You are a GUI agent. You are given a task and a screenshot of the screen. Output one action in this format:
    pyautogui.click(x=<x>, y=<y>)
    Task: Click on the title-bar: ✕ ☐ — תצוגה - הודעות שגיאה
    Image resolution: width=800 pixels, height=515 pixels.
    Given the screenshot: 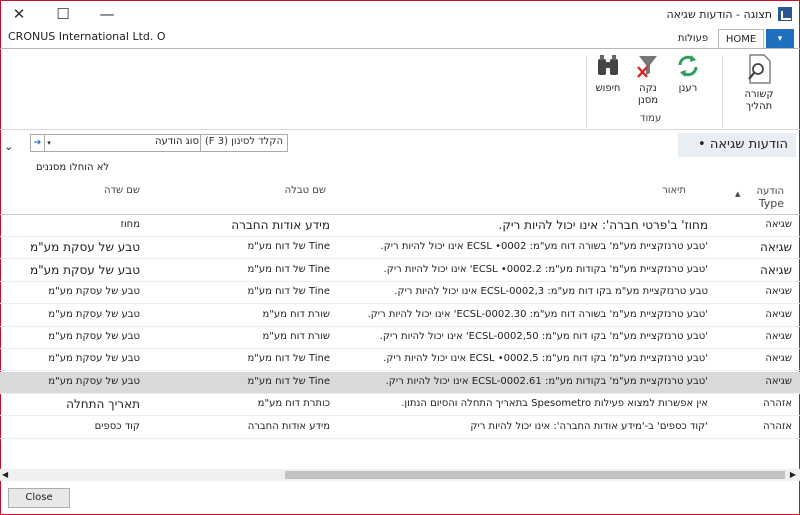 What is the action you would take?
    pyautogui.click(x=400, y=14)
    